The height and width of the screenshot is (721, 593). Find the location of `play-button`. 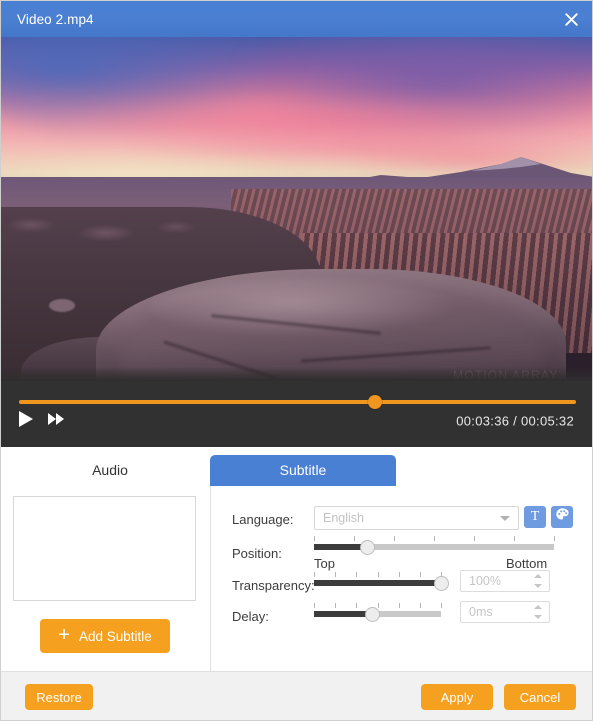

play-button is located at coordinates (28, 421).